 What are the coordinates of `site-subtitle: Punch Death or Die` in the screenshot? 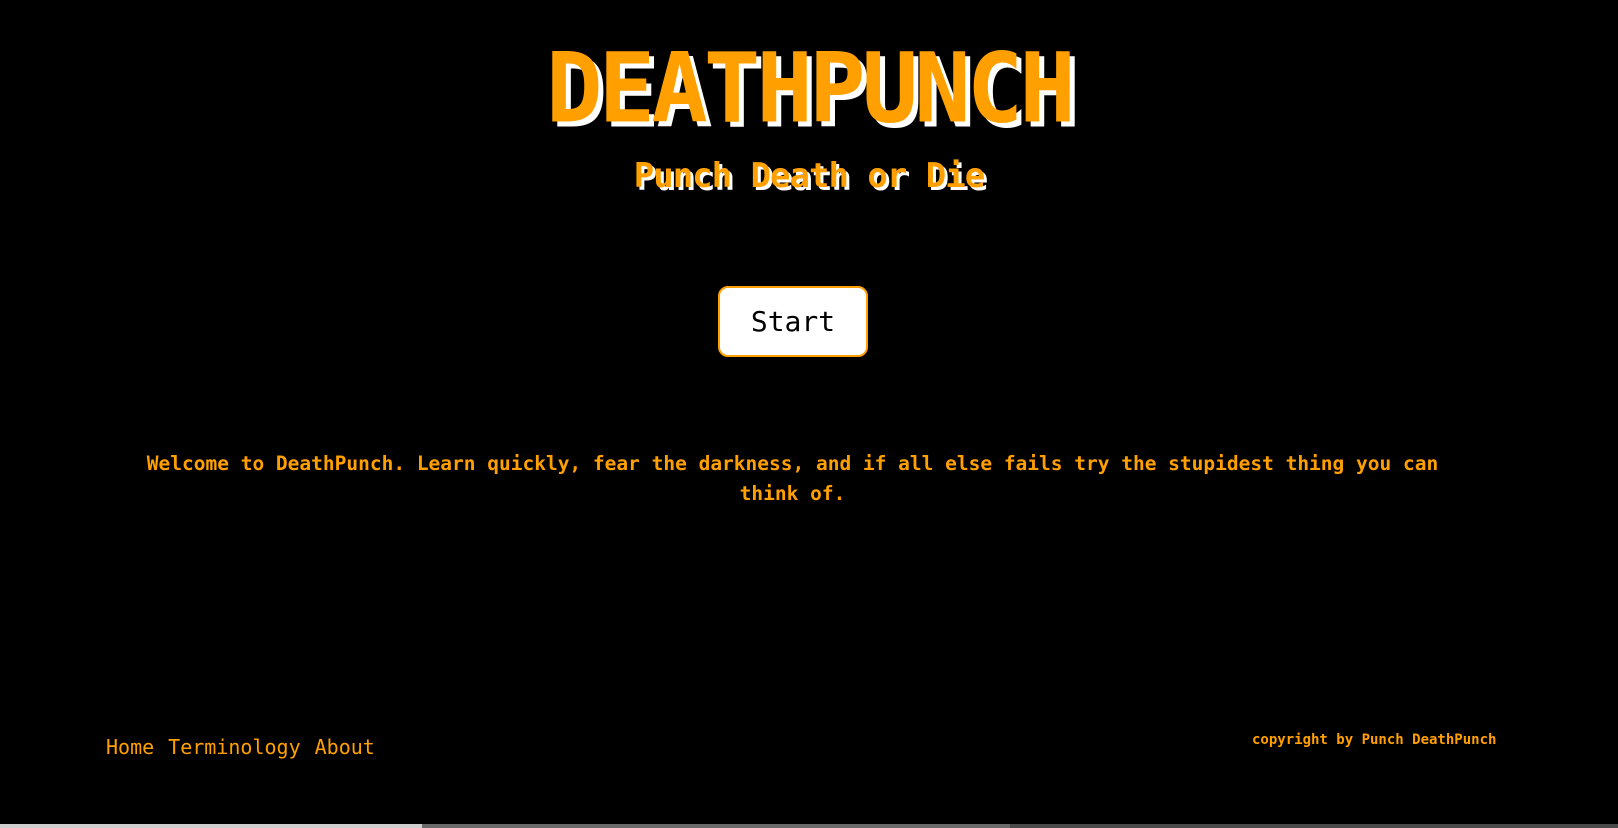 It's located at (809, 176).